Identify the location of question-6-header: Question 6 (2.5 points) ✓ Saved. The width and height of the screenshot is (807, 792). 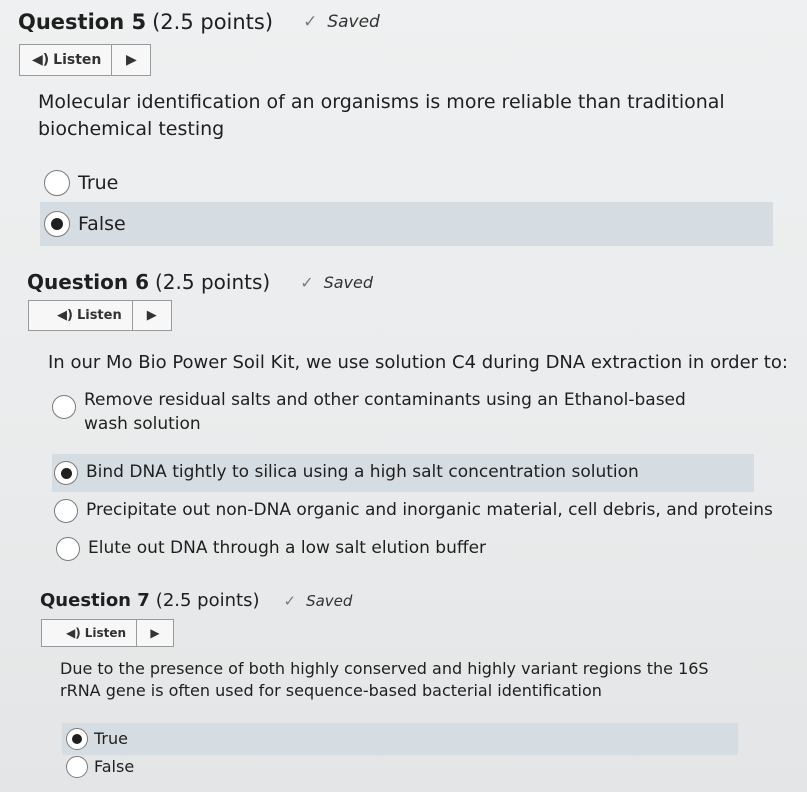
(200, 282).